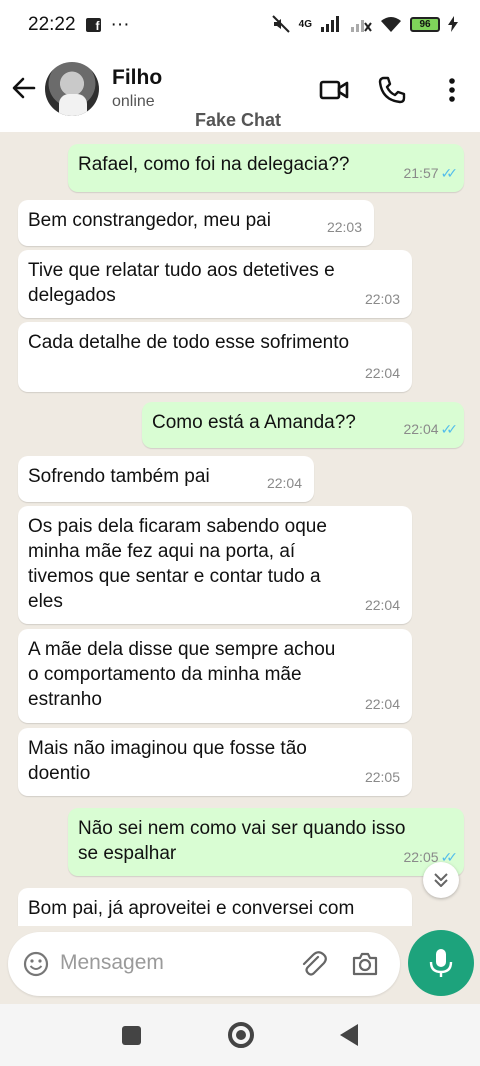  What do you see at coordinates (431, 173) in the screenshot?
I see `message-time: 21:57 ✓✓` at bounding box center [431, 173].